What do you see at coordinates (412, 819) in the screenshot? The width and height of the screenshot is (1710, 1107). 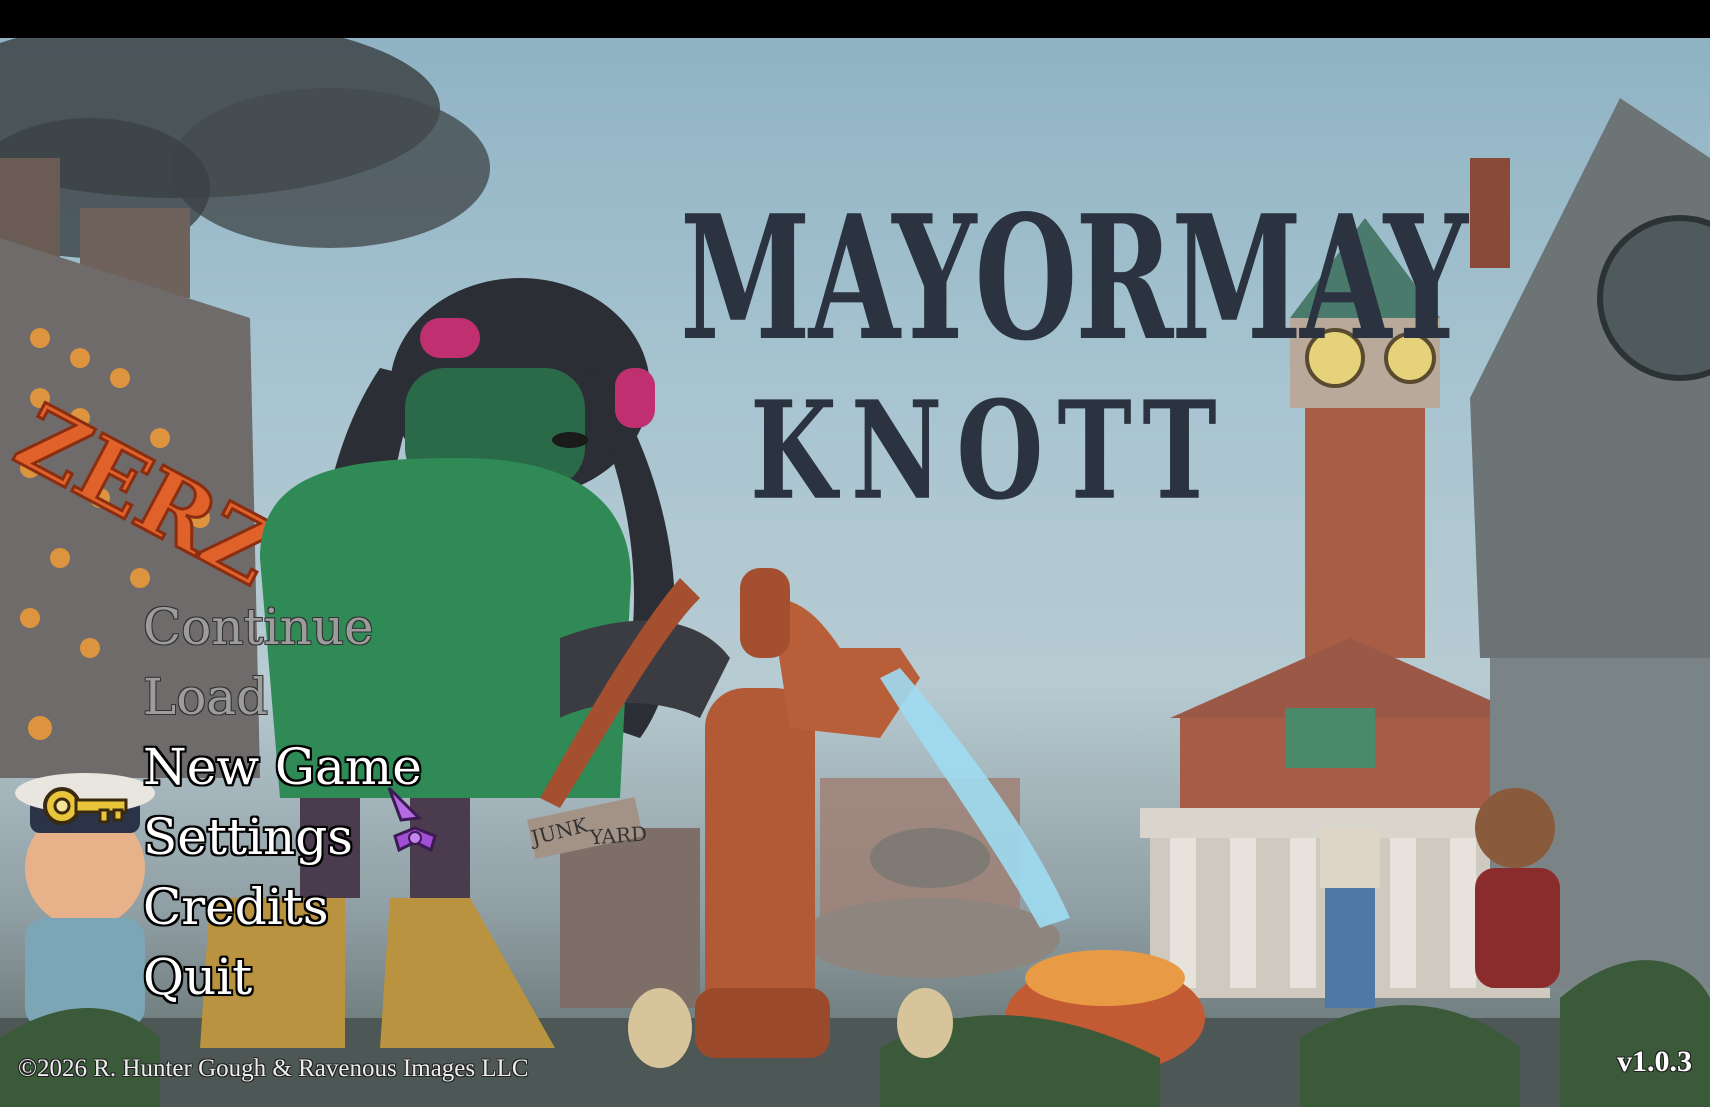 I see `bow-cursor-icon` at bounding box center [412, 819].